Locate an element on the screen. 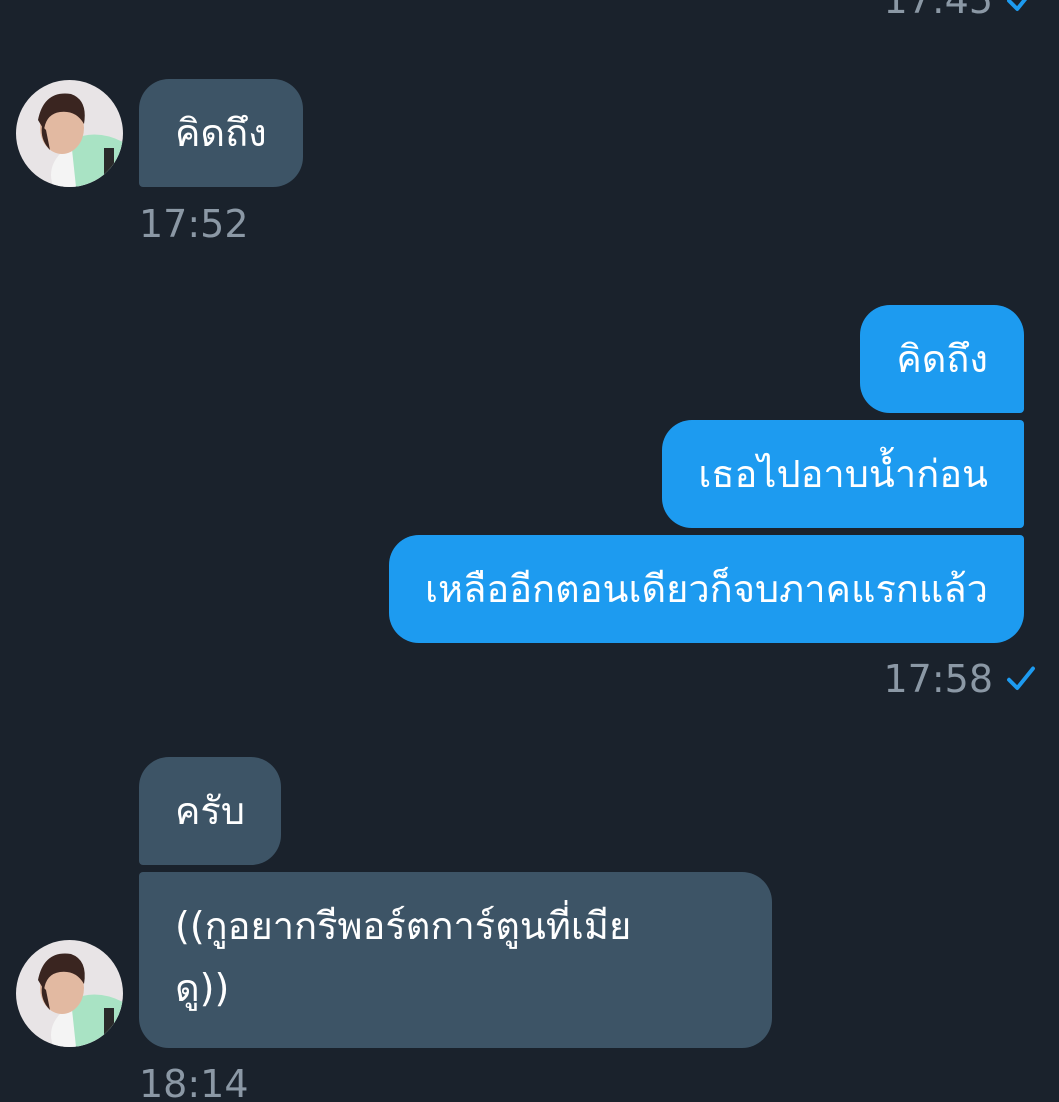 Image resolution: width=1059 pixels, height=1102 pixels. message-text-line: ดู)) is located at coordinates (202, 988).